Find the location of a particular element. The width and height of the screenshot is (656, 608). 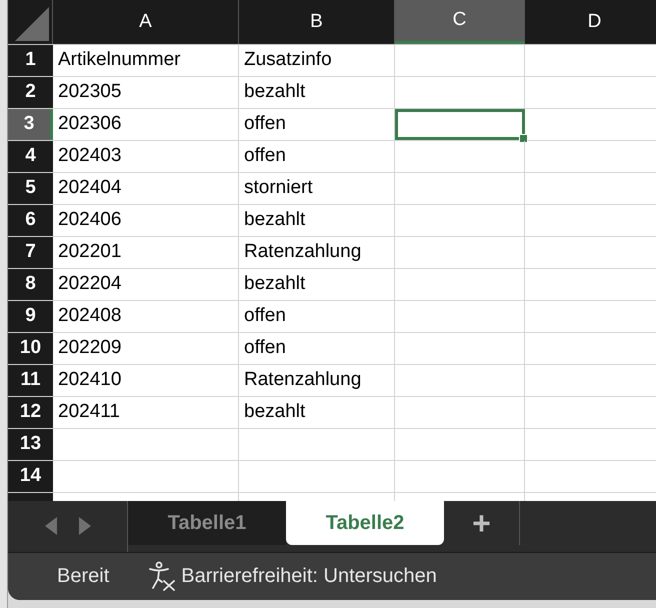

sheet-tab: Tabelle2 is located at coordinates (365, 523).